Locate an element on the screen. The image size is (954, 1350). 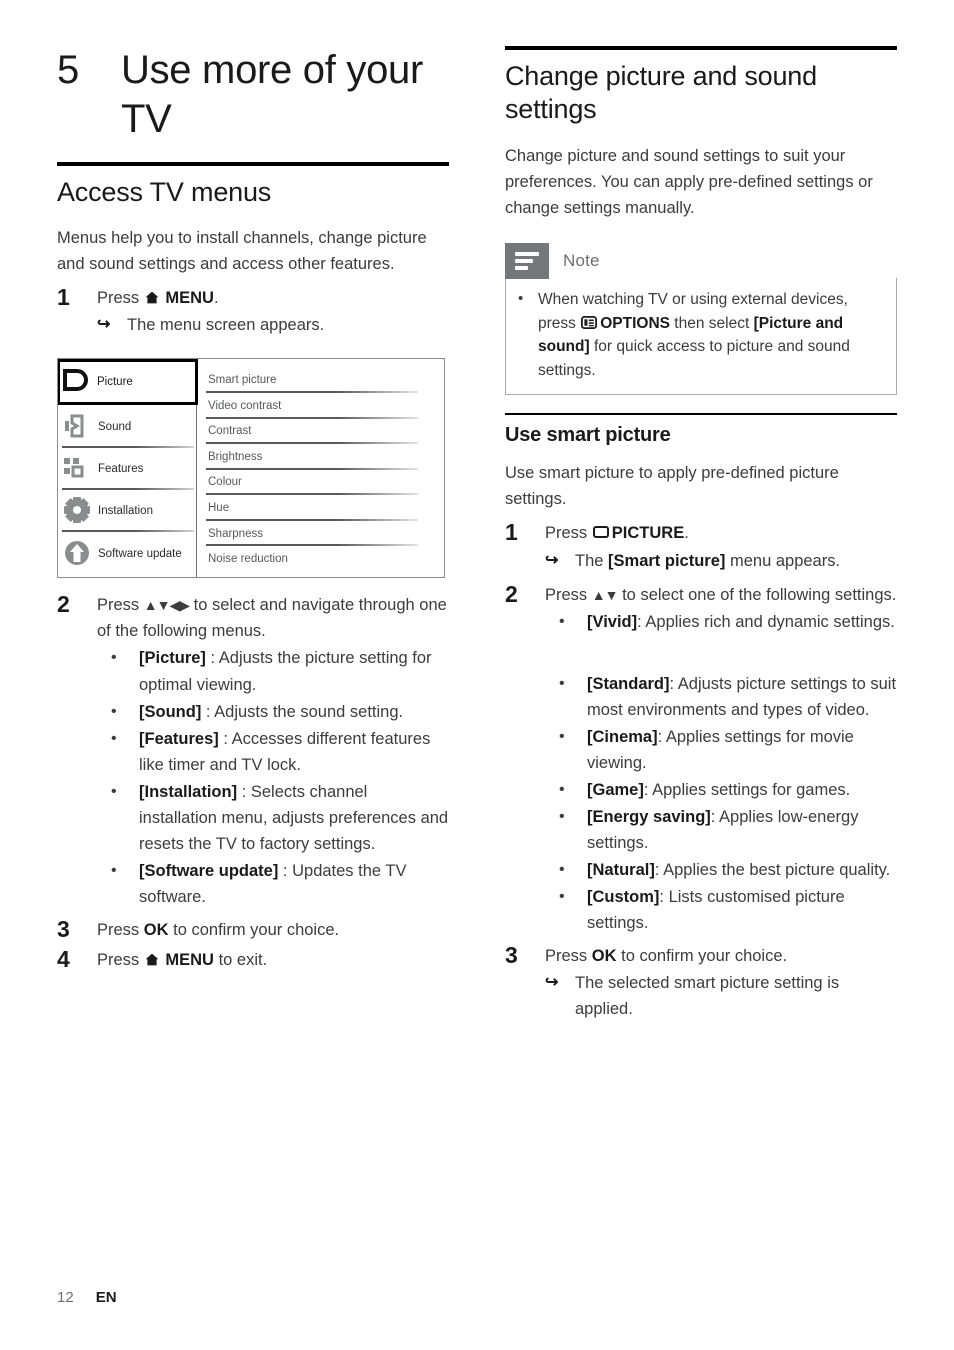
note-lines-icon is located at coordinates (527, 261).